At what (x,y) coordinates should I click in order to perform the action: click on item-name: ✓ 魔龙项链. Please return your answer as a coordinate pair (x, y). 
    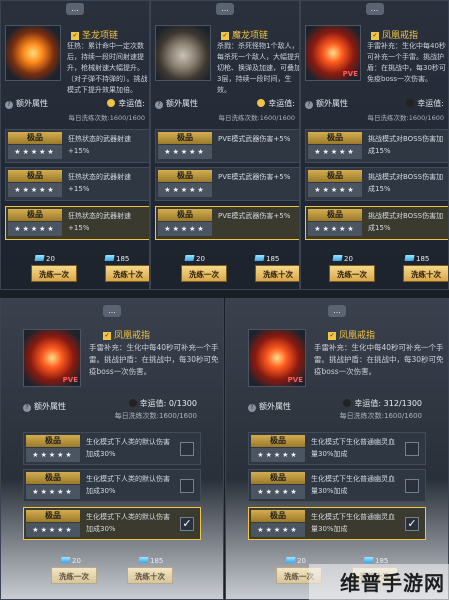
    Looking at the image, I should click on (244, 34).